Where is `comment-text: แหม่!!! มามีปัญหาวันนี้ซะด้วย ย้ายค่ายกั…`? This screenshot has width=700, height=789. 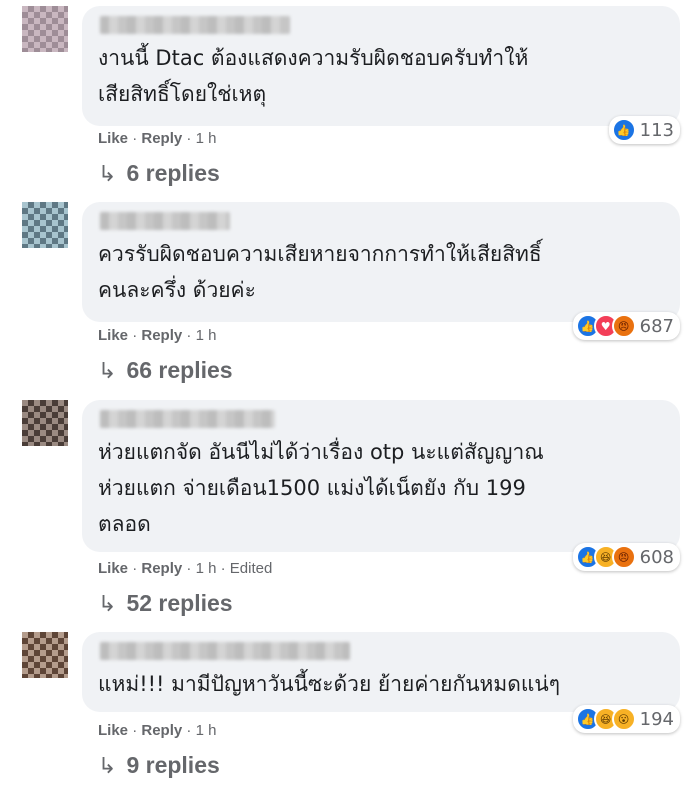
comment-text: แหม่!!! มามีปัญหาวันนี้ซะด้วย ย้ายค่ายกั… is located at coordinates (329, 684).